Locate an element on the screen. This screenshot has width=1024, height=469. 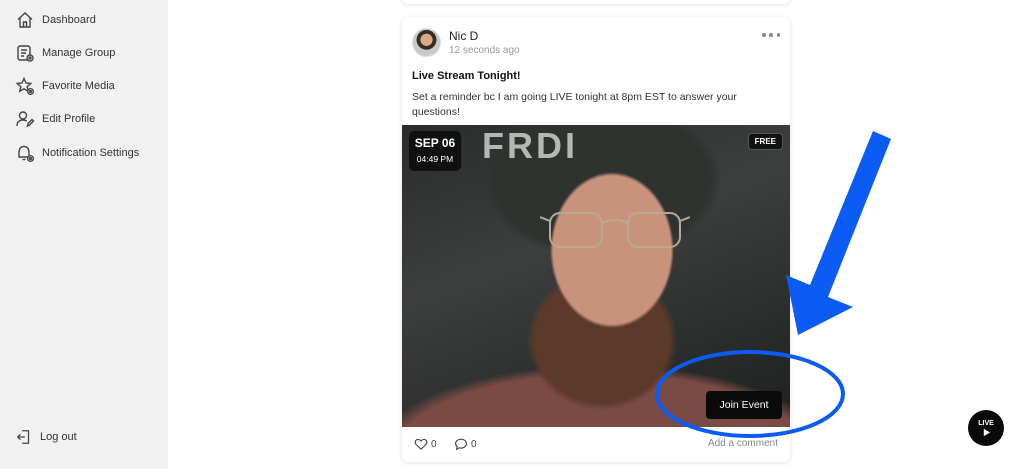
sidebar-item-manage-group: Manage Group is located at coordinates (65, 53).